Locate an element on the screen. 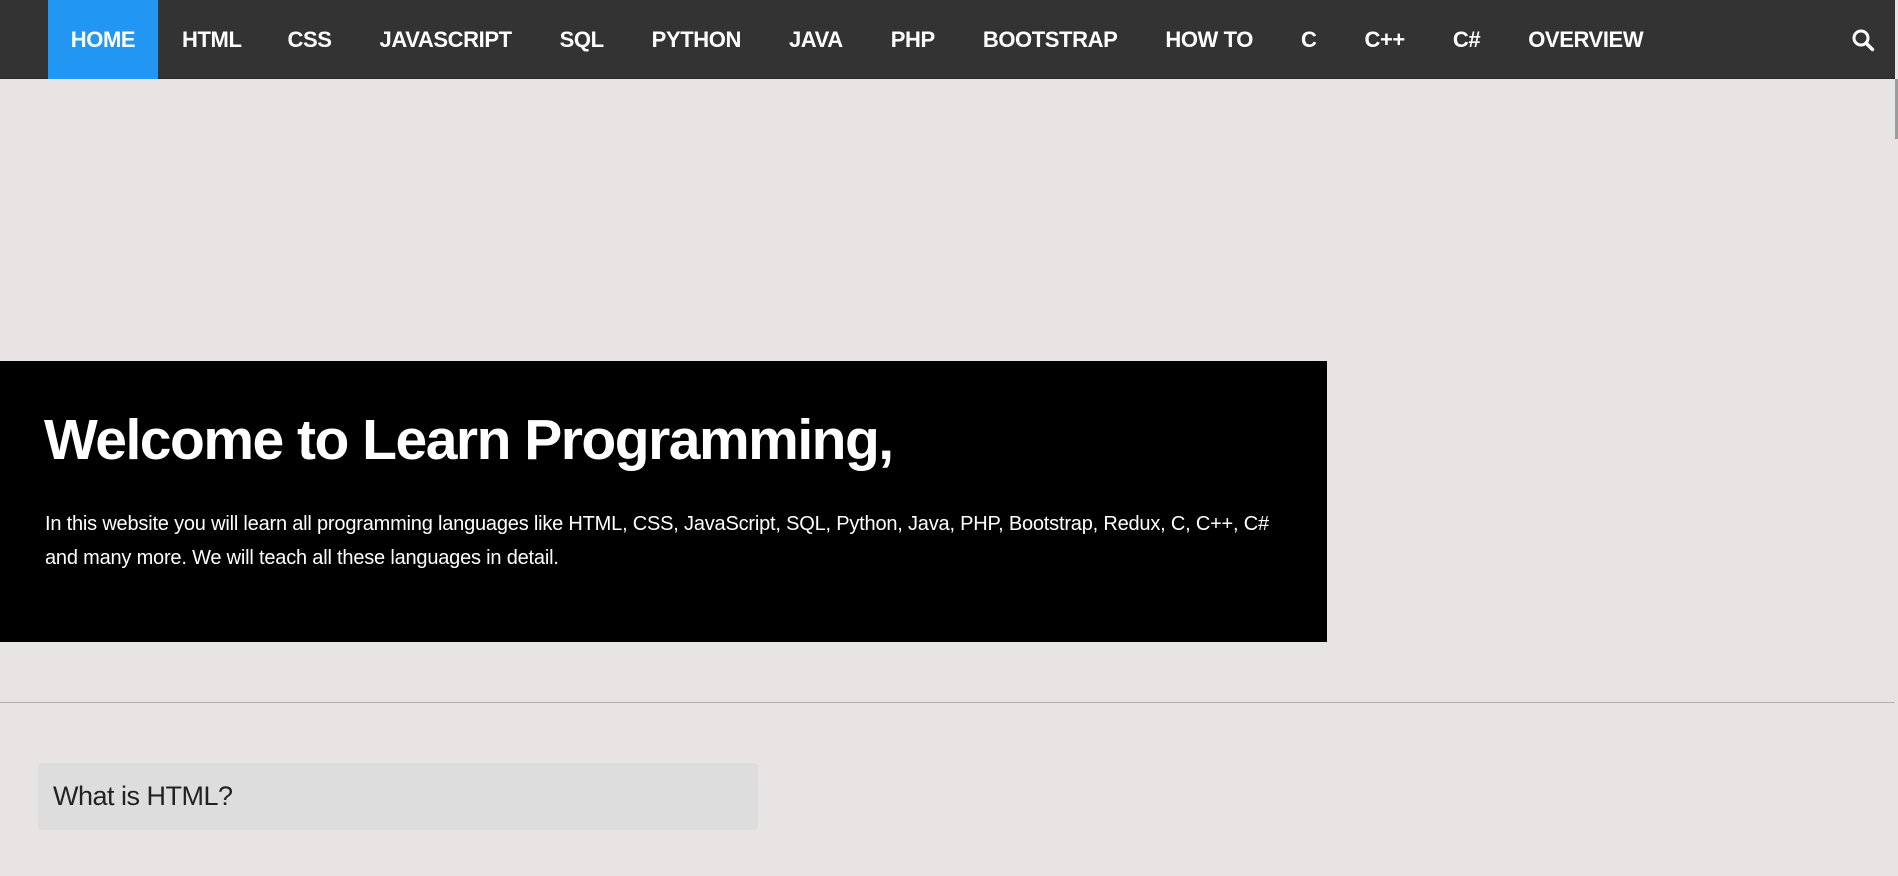 The width and height of the screenshot is (1898, 876). nav-item-how-to: HOW TO is located at coordinates (1209, 39).